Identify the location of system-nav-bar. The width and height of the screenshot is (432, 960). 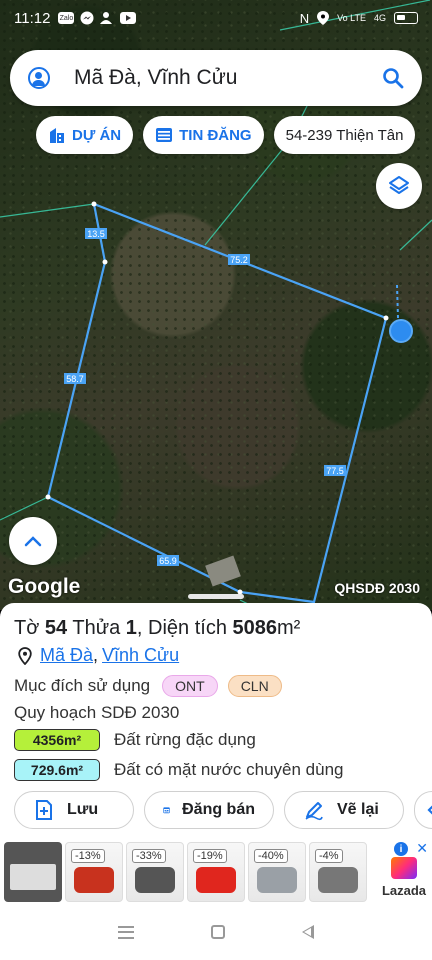
(216, 932).